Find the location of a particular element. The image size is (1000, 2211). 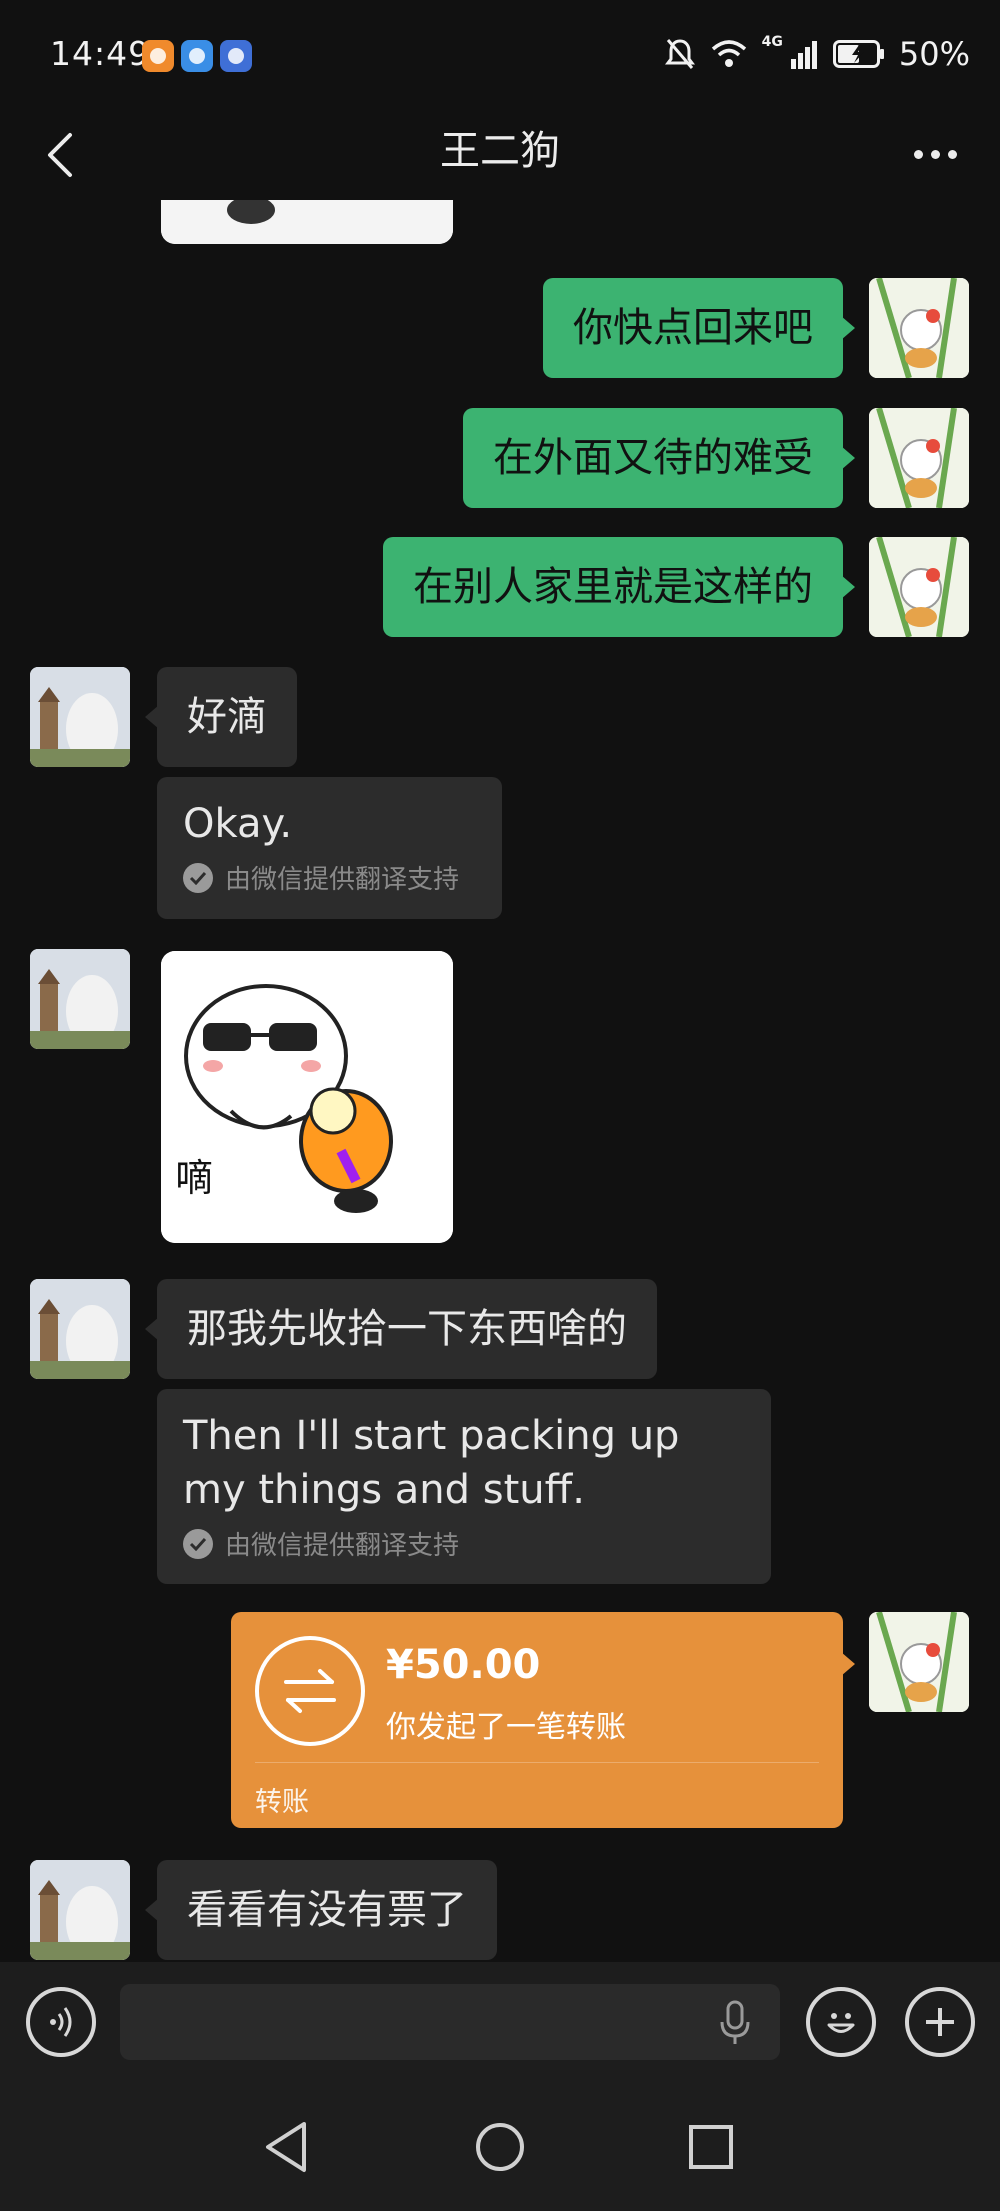

nav-home-icon is located at coordinates (500, 2147).